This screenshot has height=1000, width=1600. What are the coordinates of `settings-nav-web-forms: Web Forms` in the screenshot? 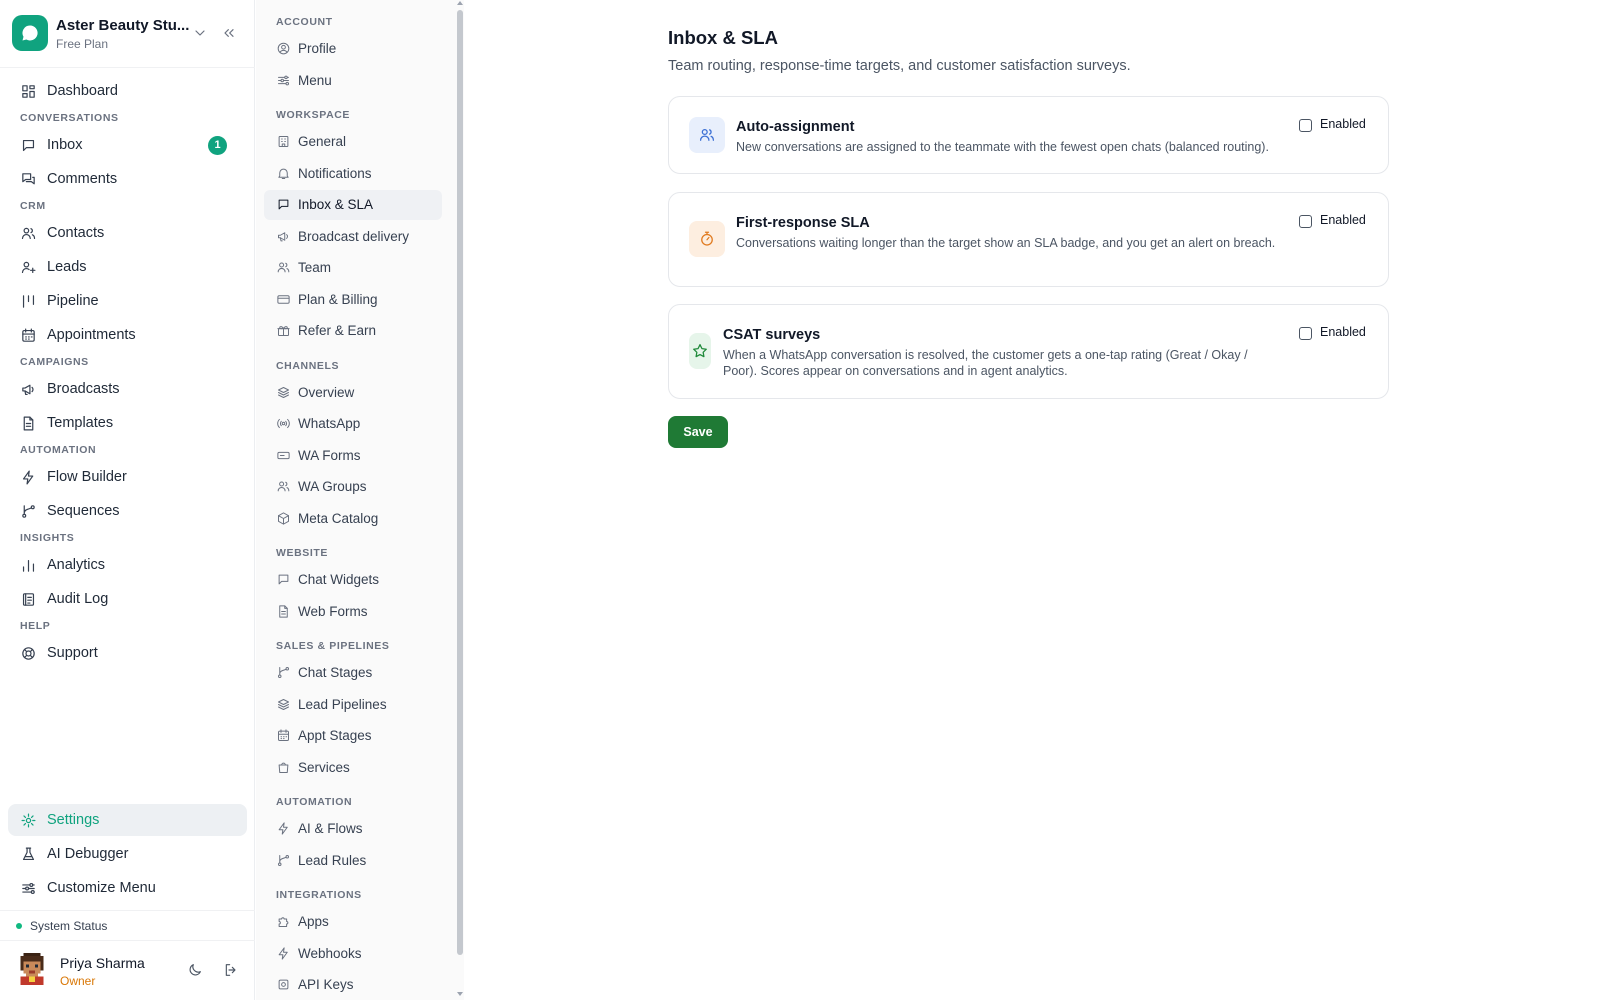 It's located at (353, 612).